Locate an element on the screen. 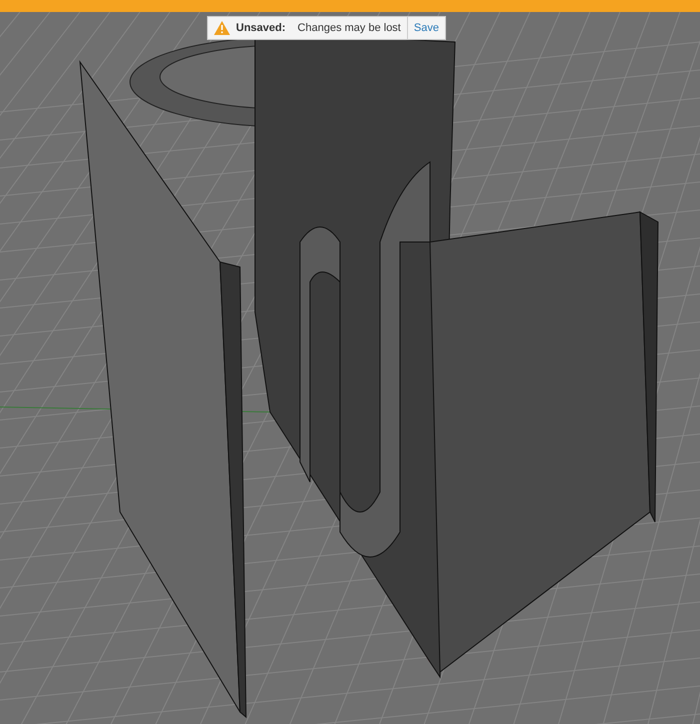 Image resolution: width=700 pixels, height=724 pixels. save-button: Save is located at coordinates (426, 28).